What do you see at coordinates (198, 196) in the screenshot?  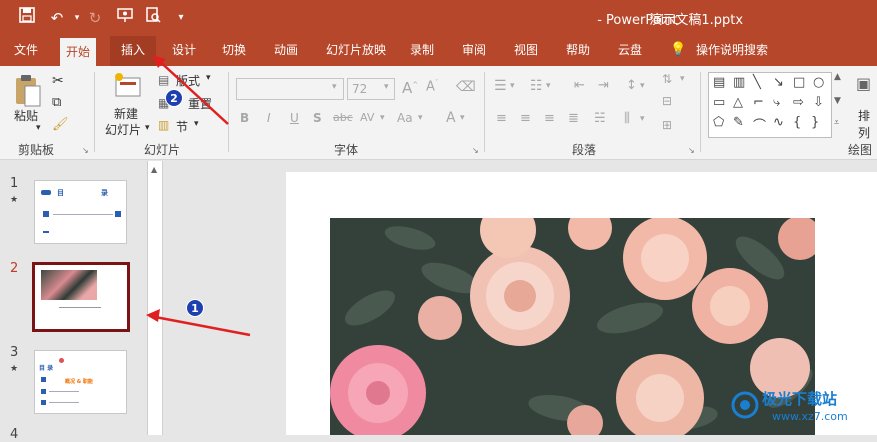 I see `annotation-arrows` at bounding box center [198, 196].